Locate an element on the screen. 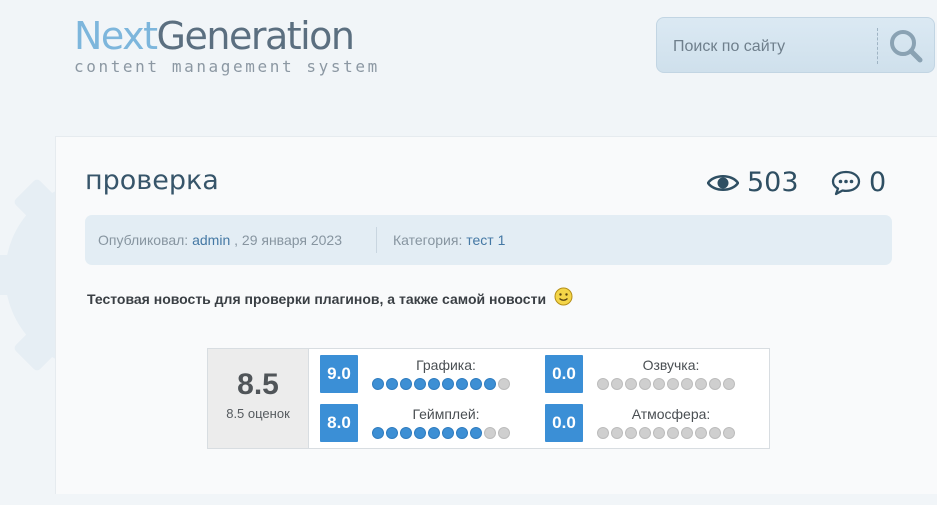 The image size is (937, 505). logo-name-part1: Next is located at coordinates (116, 36).